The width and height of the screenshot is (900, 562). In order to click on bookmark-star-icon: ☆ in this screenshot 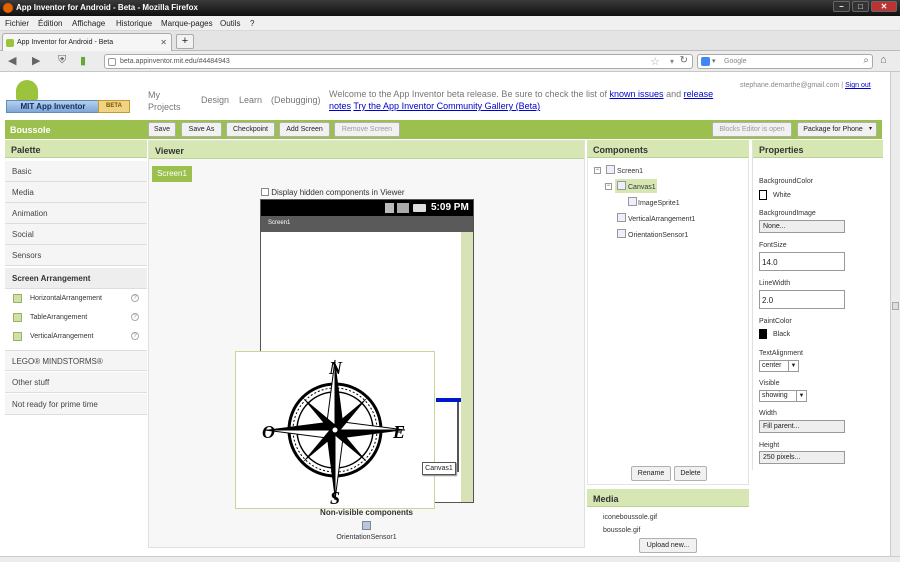, I will do `click(655, 61)`.